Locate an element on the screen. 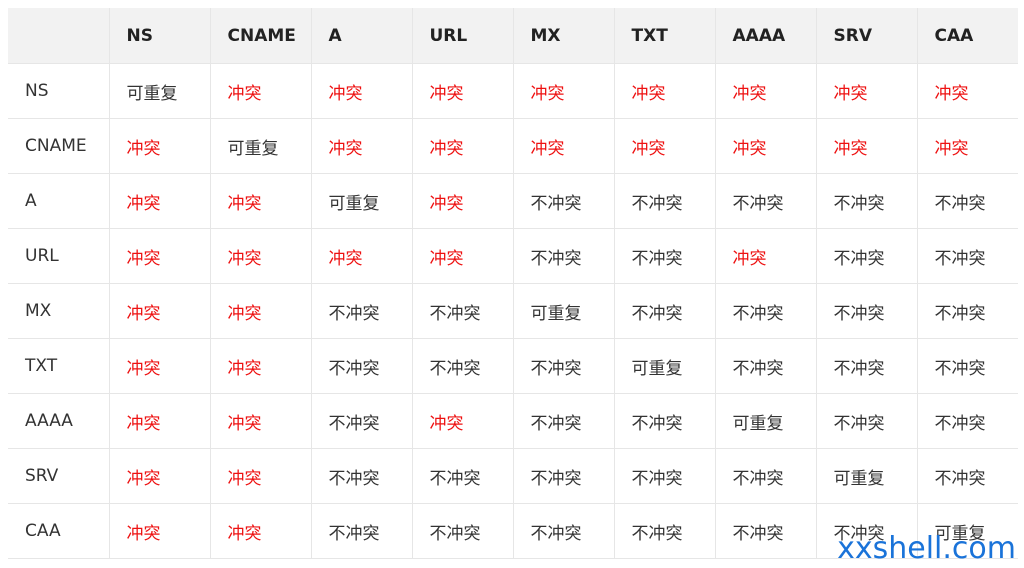 Image resolution: width=1024 pixels, height=568 pixels. column-header-cname: CNAME is located at coordinates (261, 36).